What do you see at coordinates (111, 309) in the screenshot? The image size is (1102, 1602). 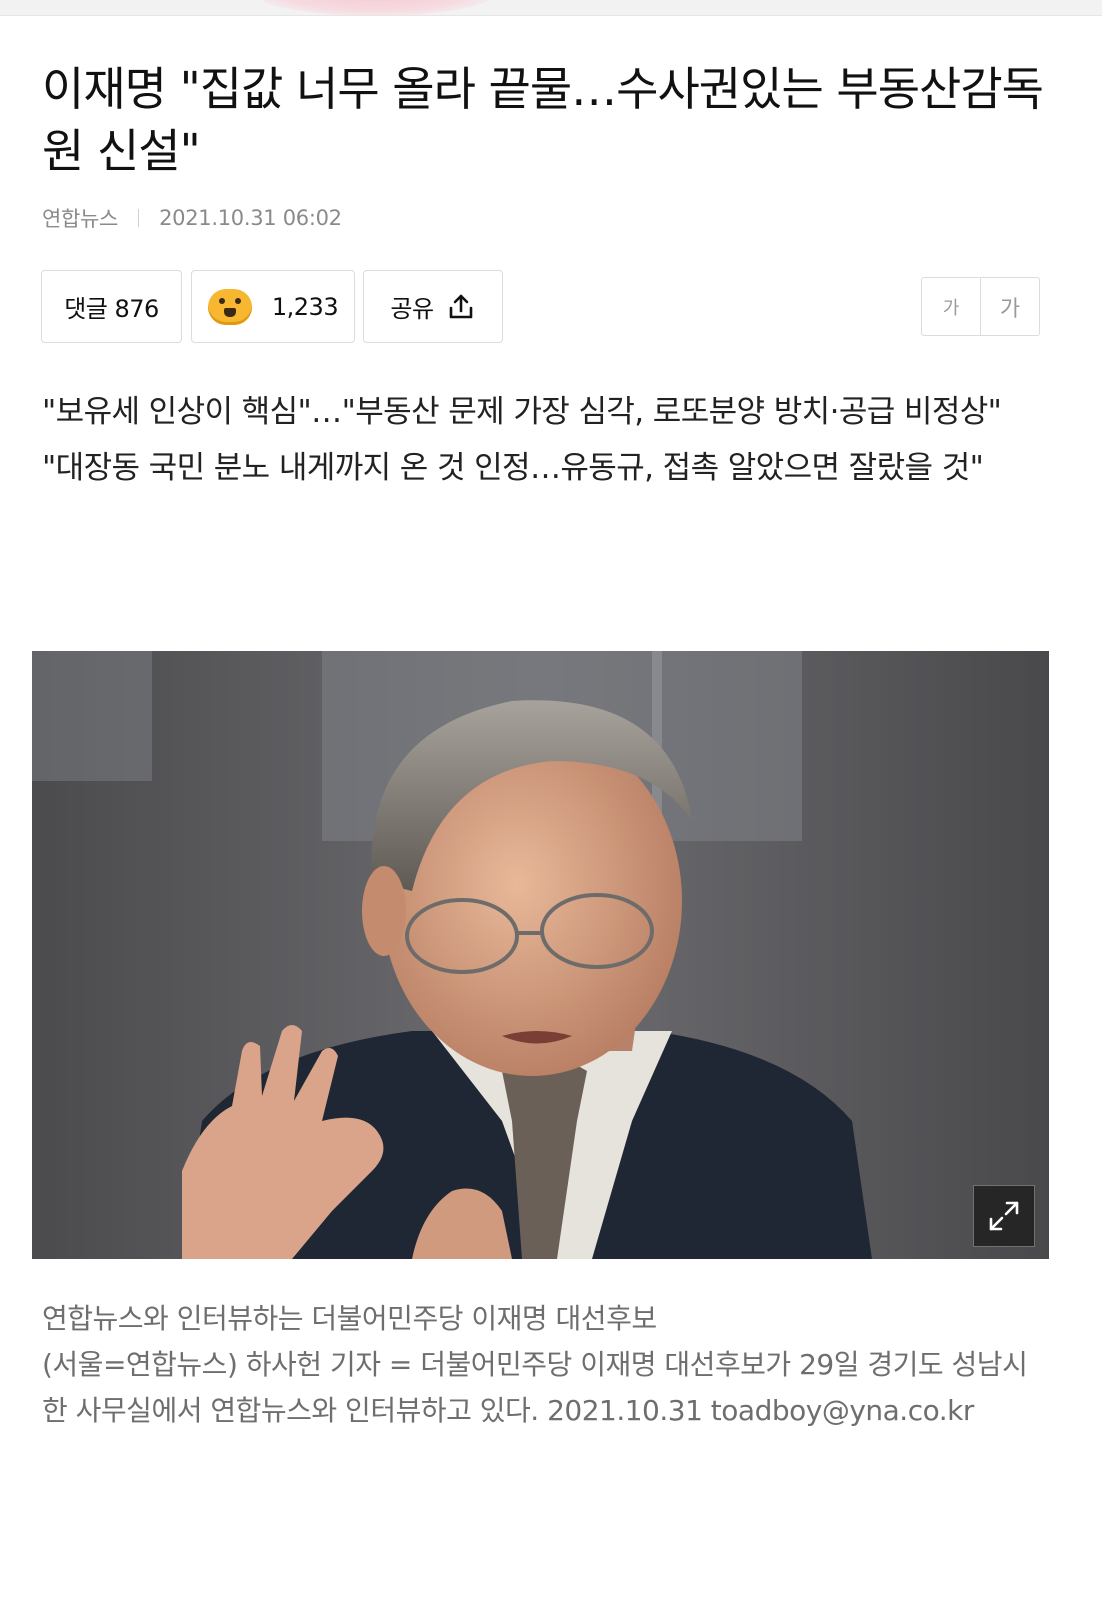 I see `comment-button-label: 댓글 876` at bounding box center [111, 309].